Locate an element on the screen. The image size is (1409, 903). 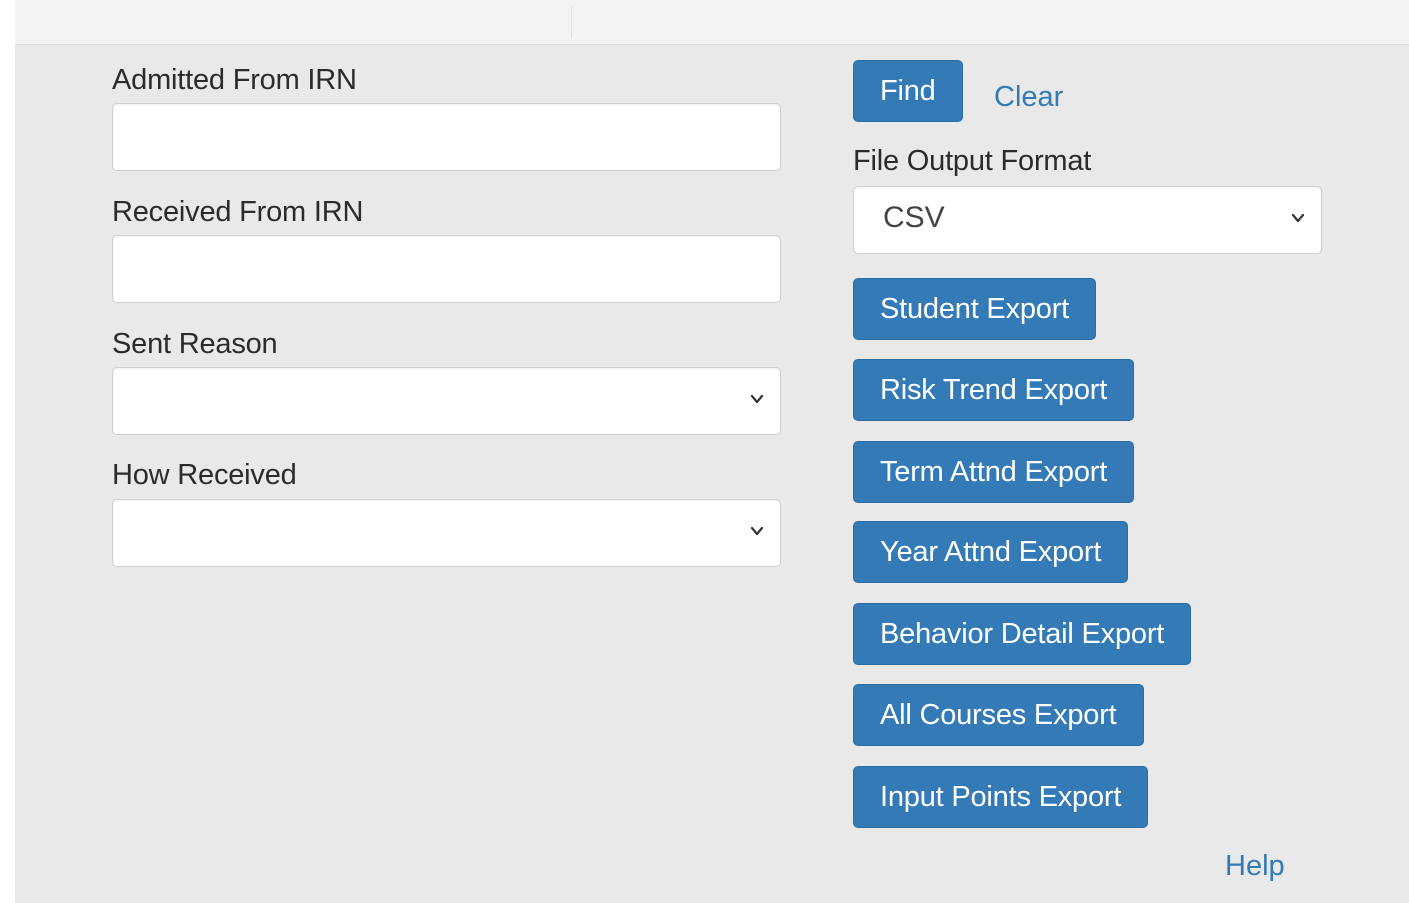
find-button: Find is located at coordinates (908, 91).